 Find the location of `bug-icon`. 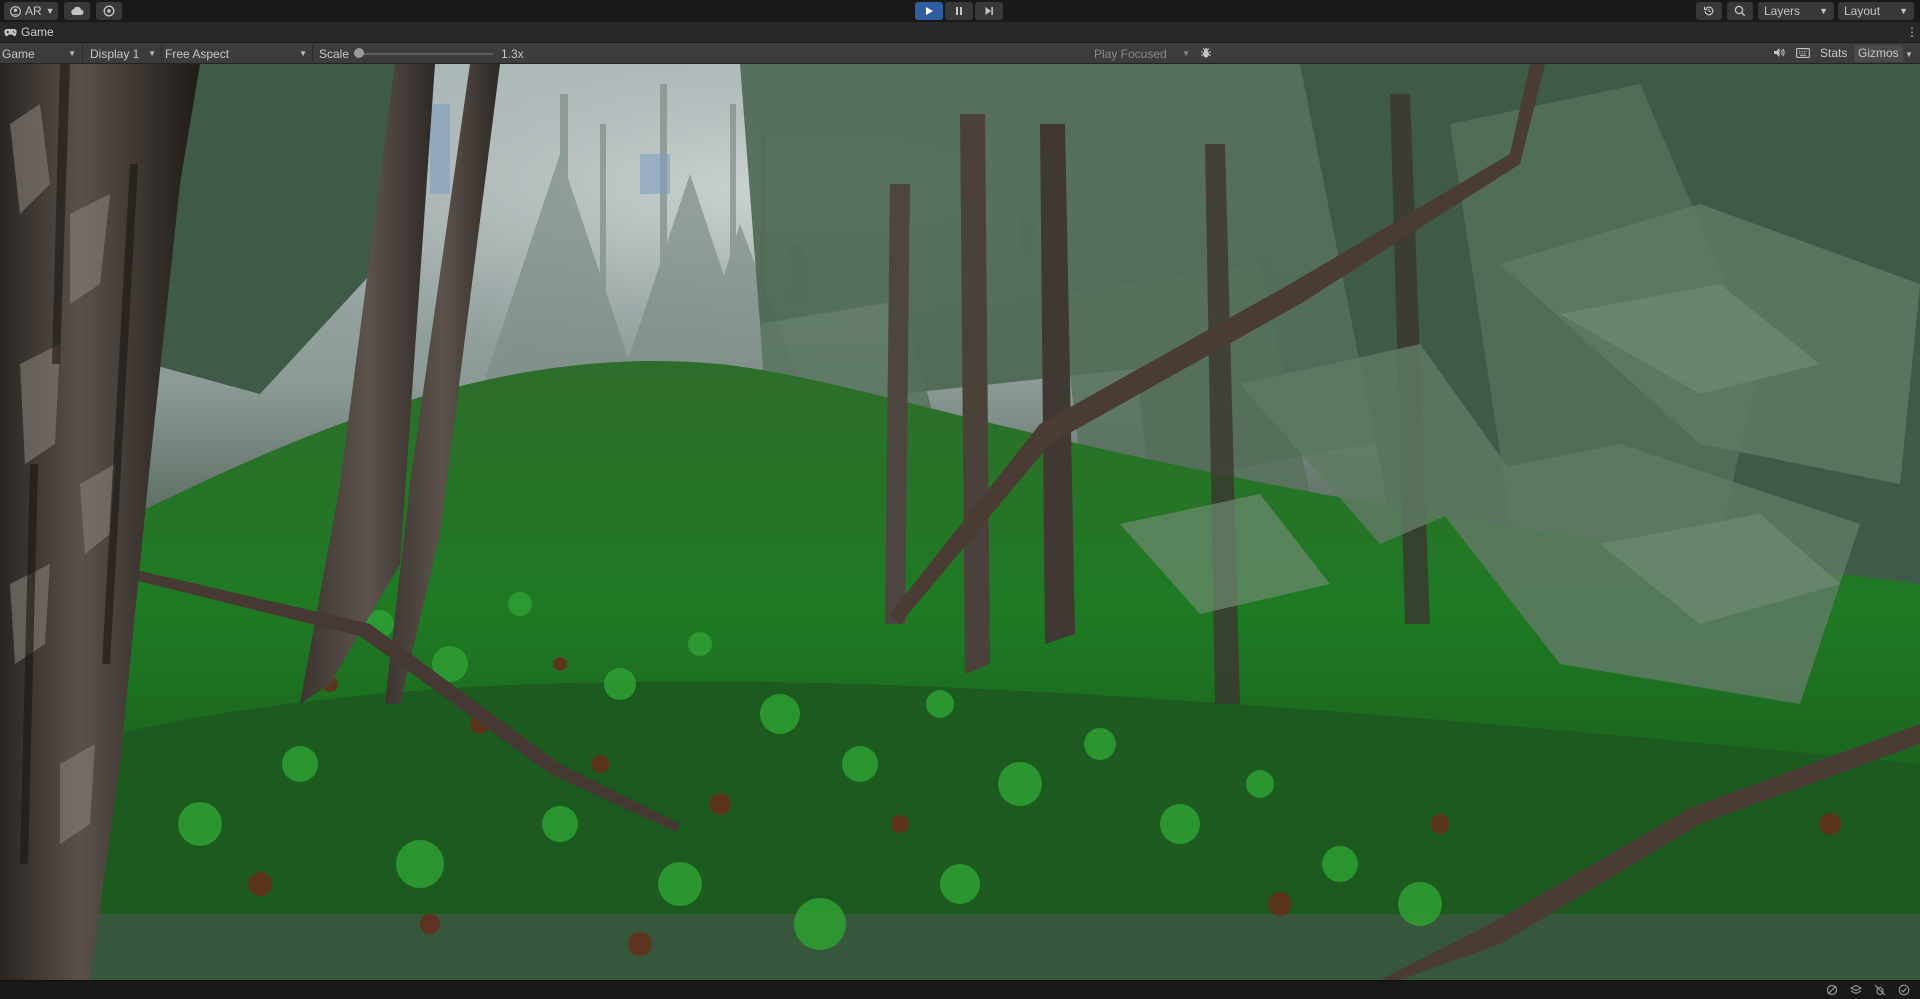

bug-icon is located at coordinates (1206, 54).